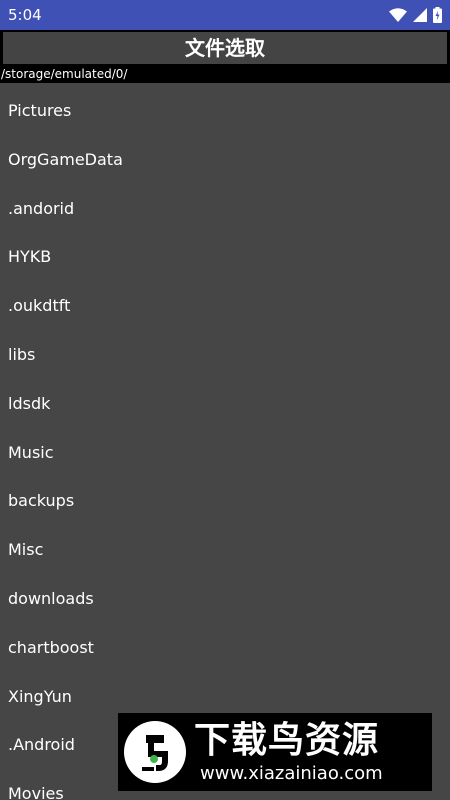 This screenshot has width=450, height=800. What do you see at coordinates (225, 644) in the screenshot?
I see `file-list-item: chartboost` at bounding box center [225, 644].